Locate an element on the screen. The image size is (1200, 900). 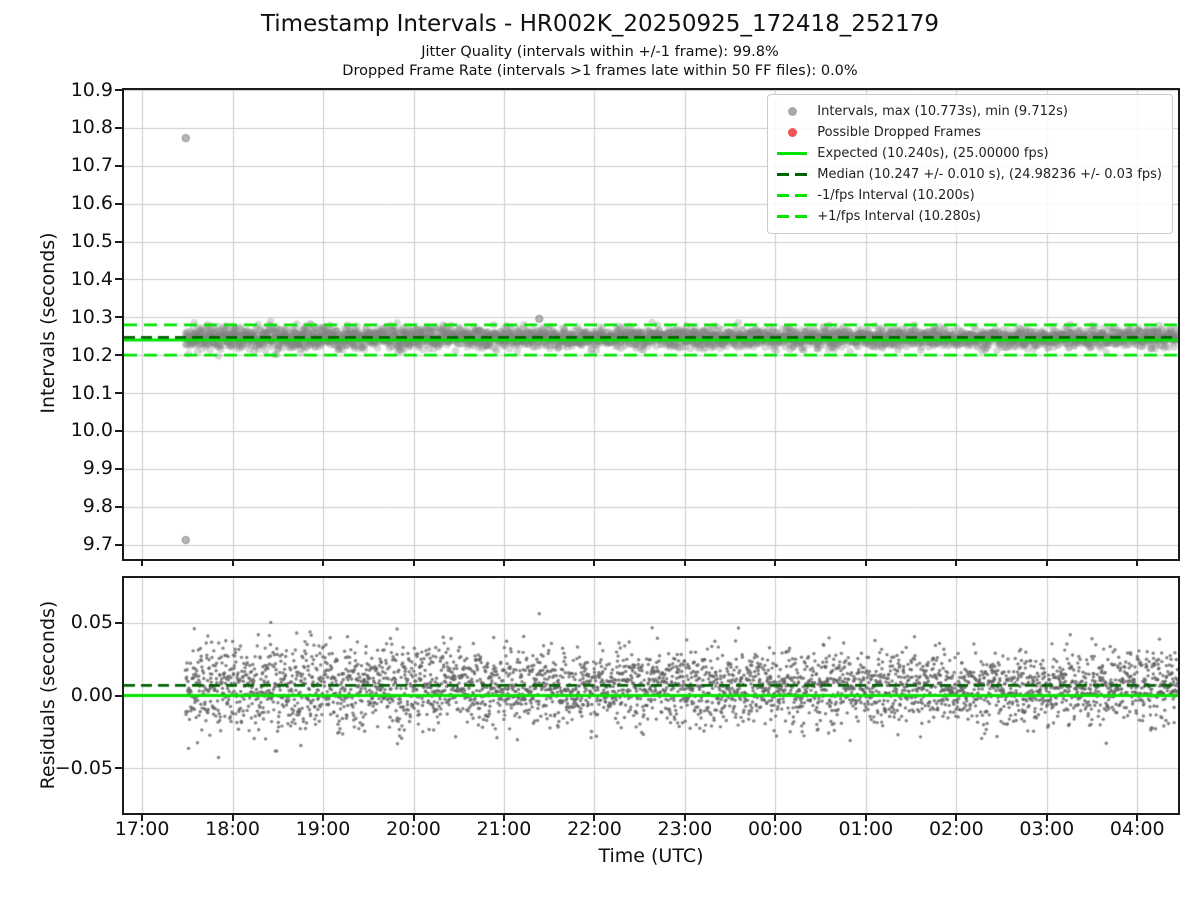
x-tick-label: 02:00 is located at coordinates (956, 829).